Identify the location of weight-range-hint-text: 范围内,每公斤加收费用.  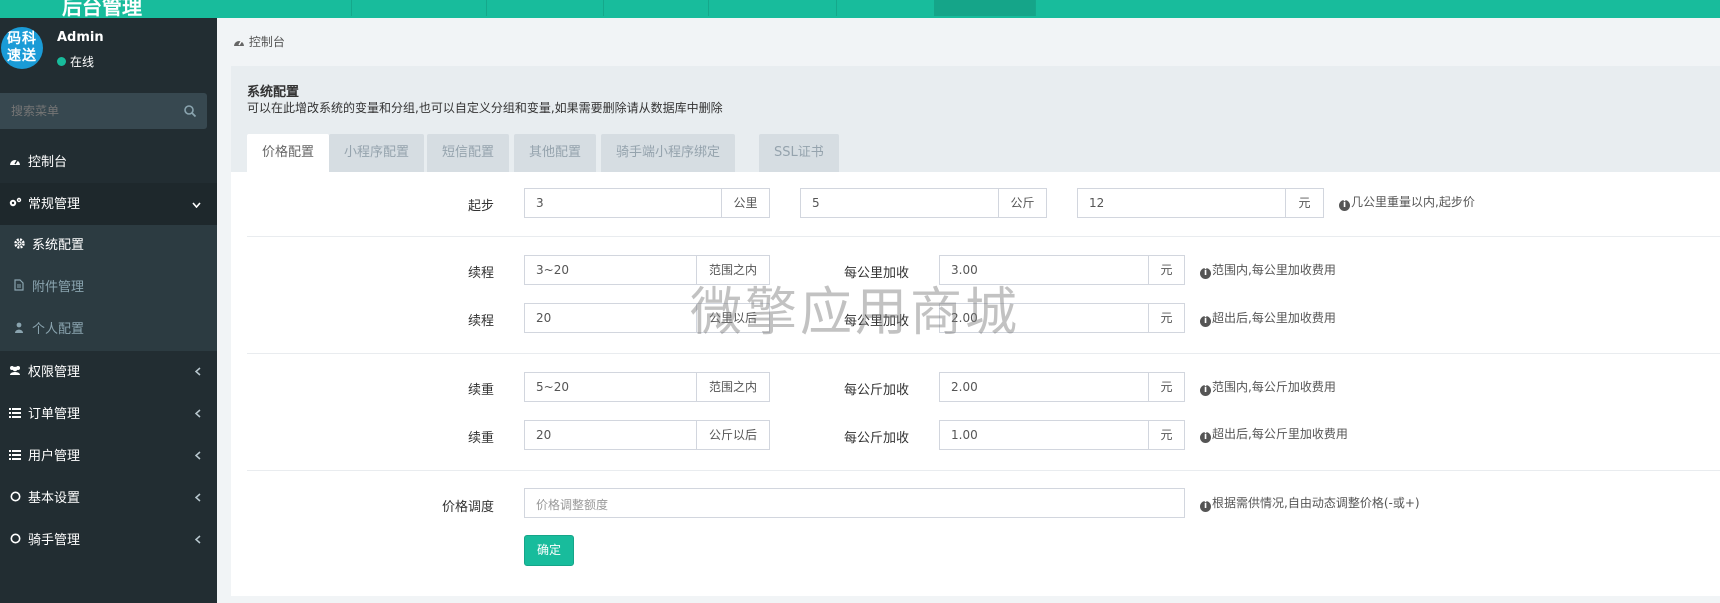
(1274, 387).